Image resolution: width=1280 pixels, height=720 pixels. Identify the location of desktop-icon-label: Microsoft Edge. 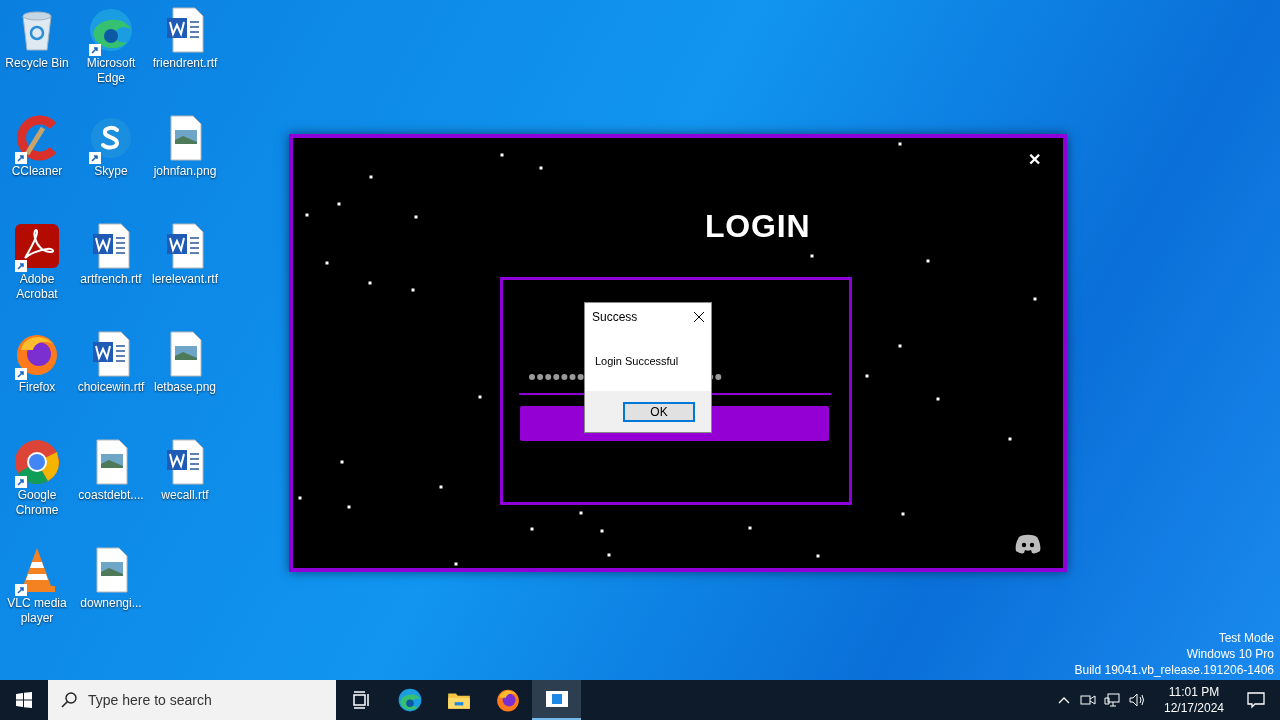
(111, 71).